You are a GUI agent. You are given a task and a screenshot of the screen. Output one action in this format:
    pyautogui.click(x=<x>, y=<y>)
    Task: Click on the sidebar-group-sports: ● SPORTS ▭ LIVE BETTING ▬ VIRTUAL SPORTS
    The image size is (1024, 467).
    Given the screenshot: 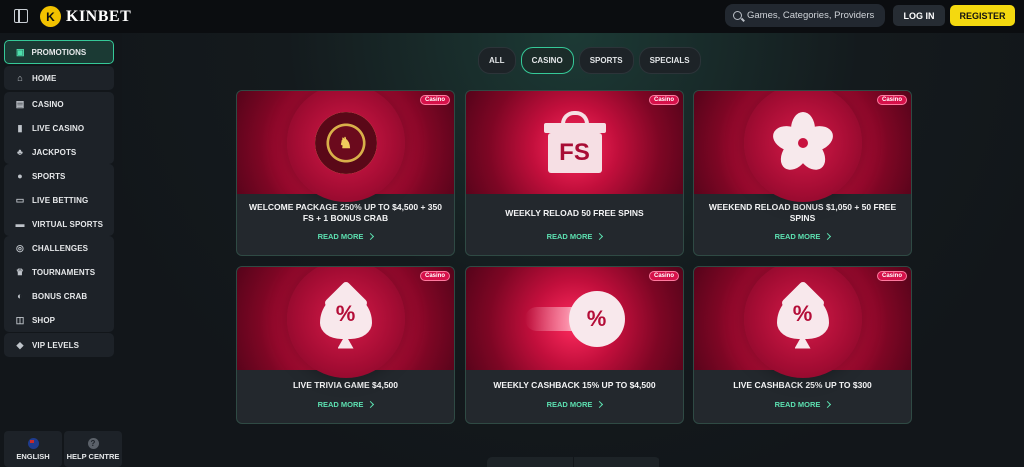 What is the action you would take?
    pyautogui.click(x=59, y=200)
    